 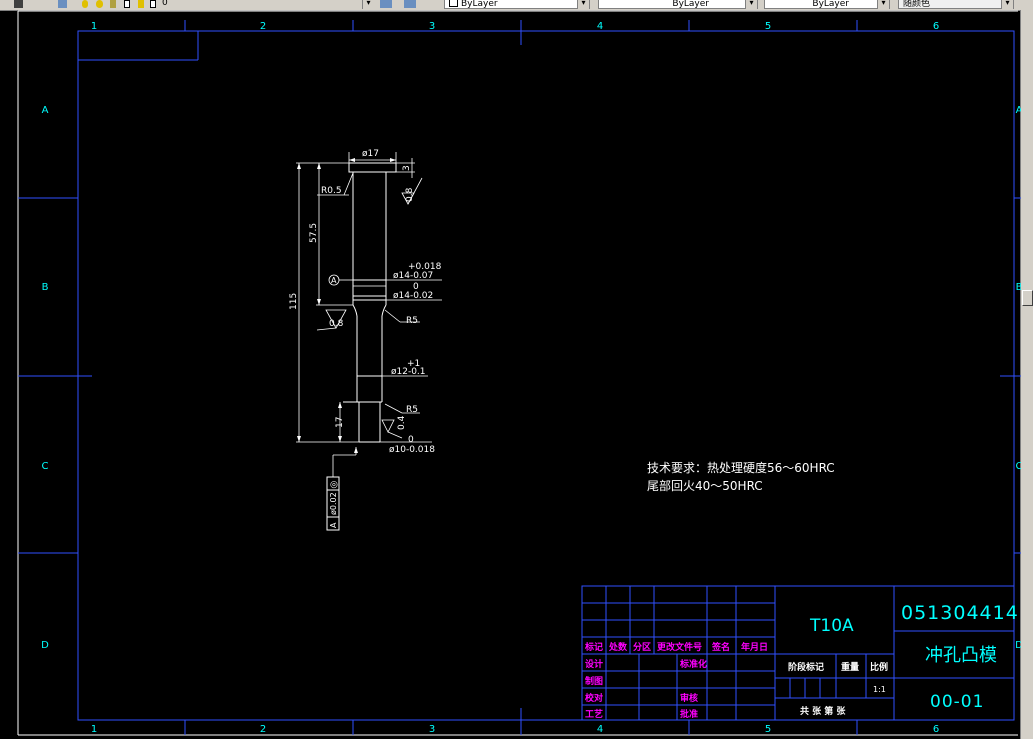 I want to click on tb-row-design: 设计, so click(x=594, y=664).